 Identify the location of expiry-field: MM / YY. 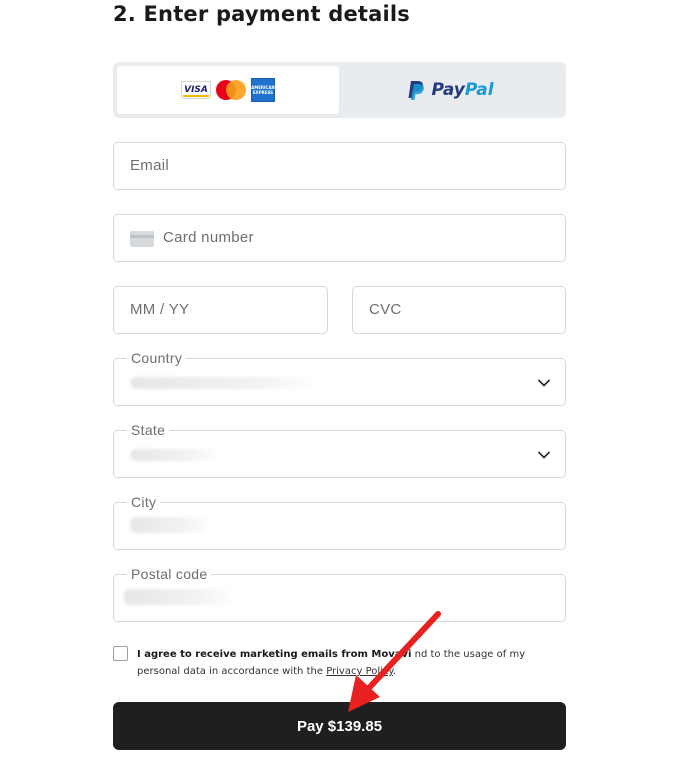
(220, 310).